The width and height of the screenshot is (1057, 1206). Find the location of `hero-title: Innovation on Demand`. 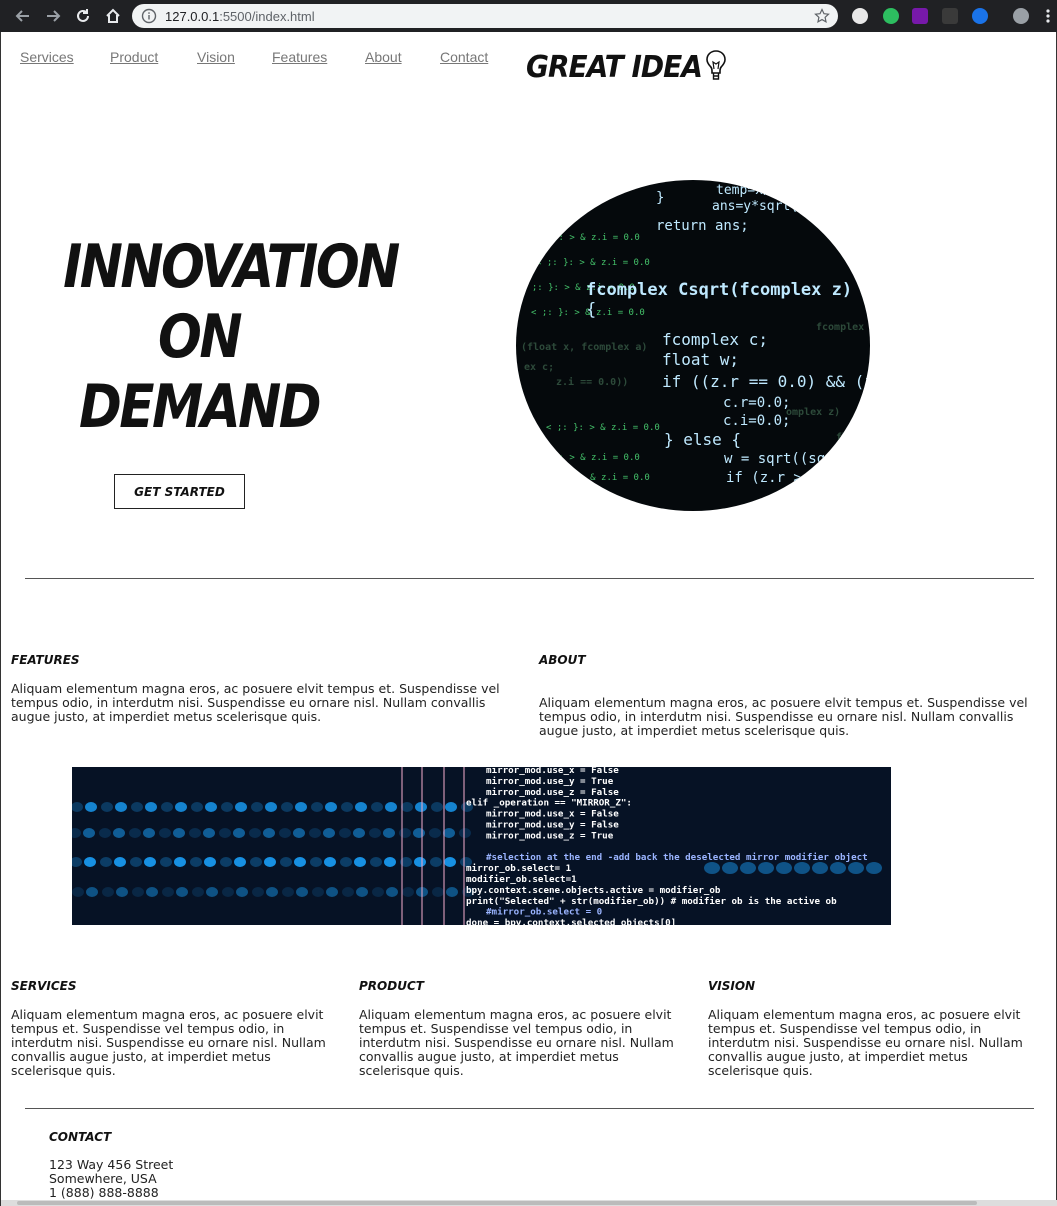

hero-title: Innovation on Demand is located at coordinates (231, 337).